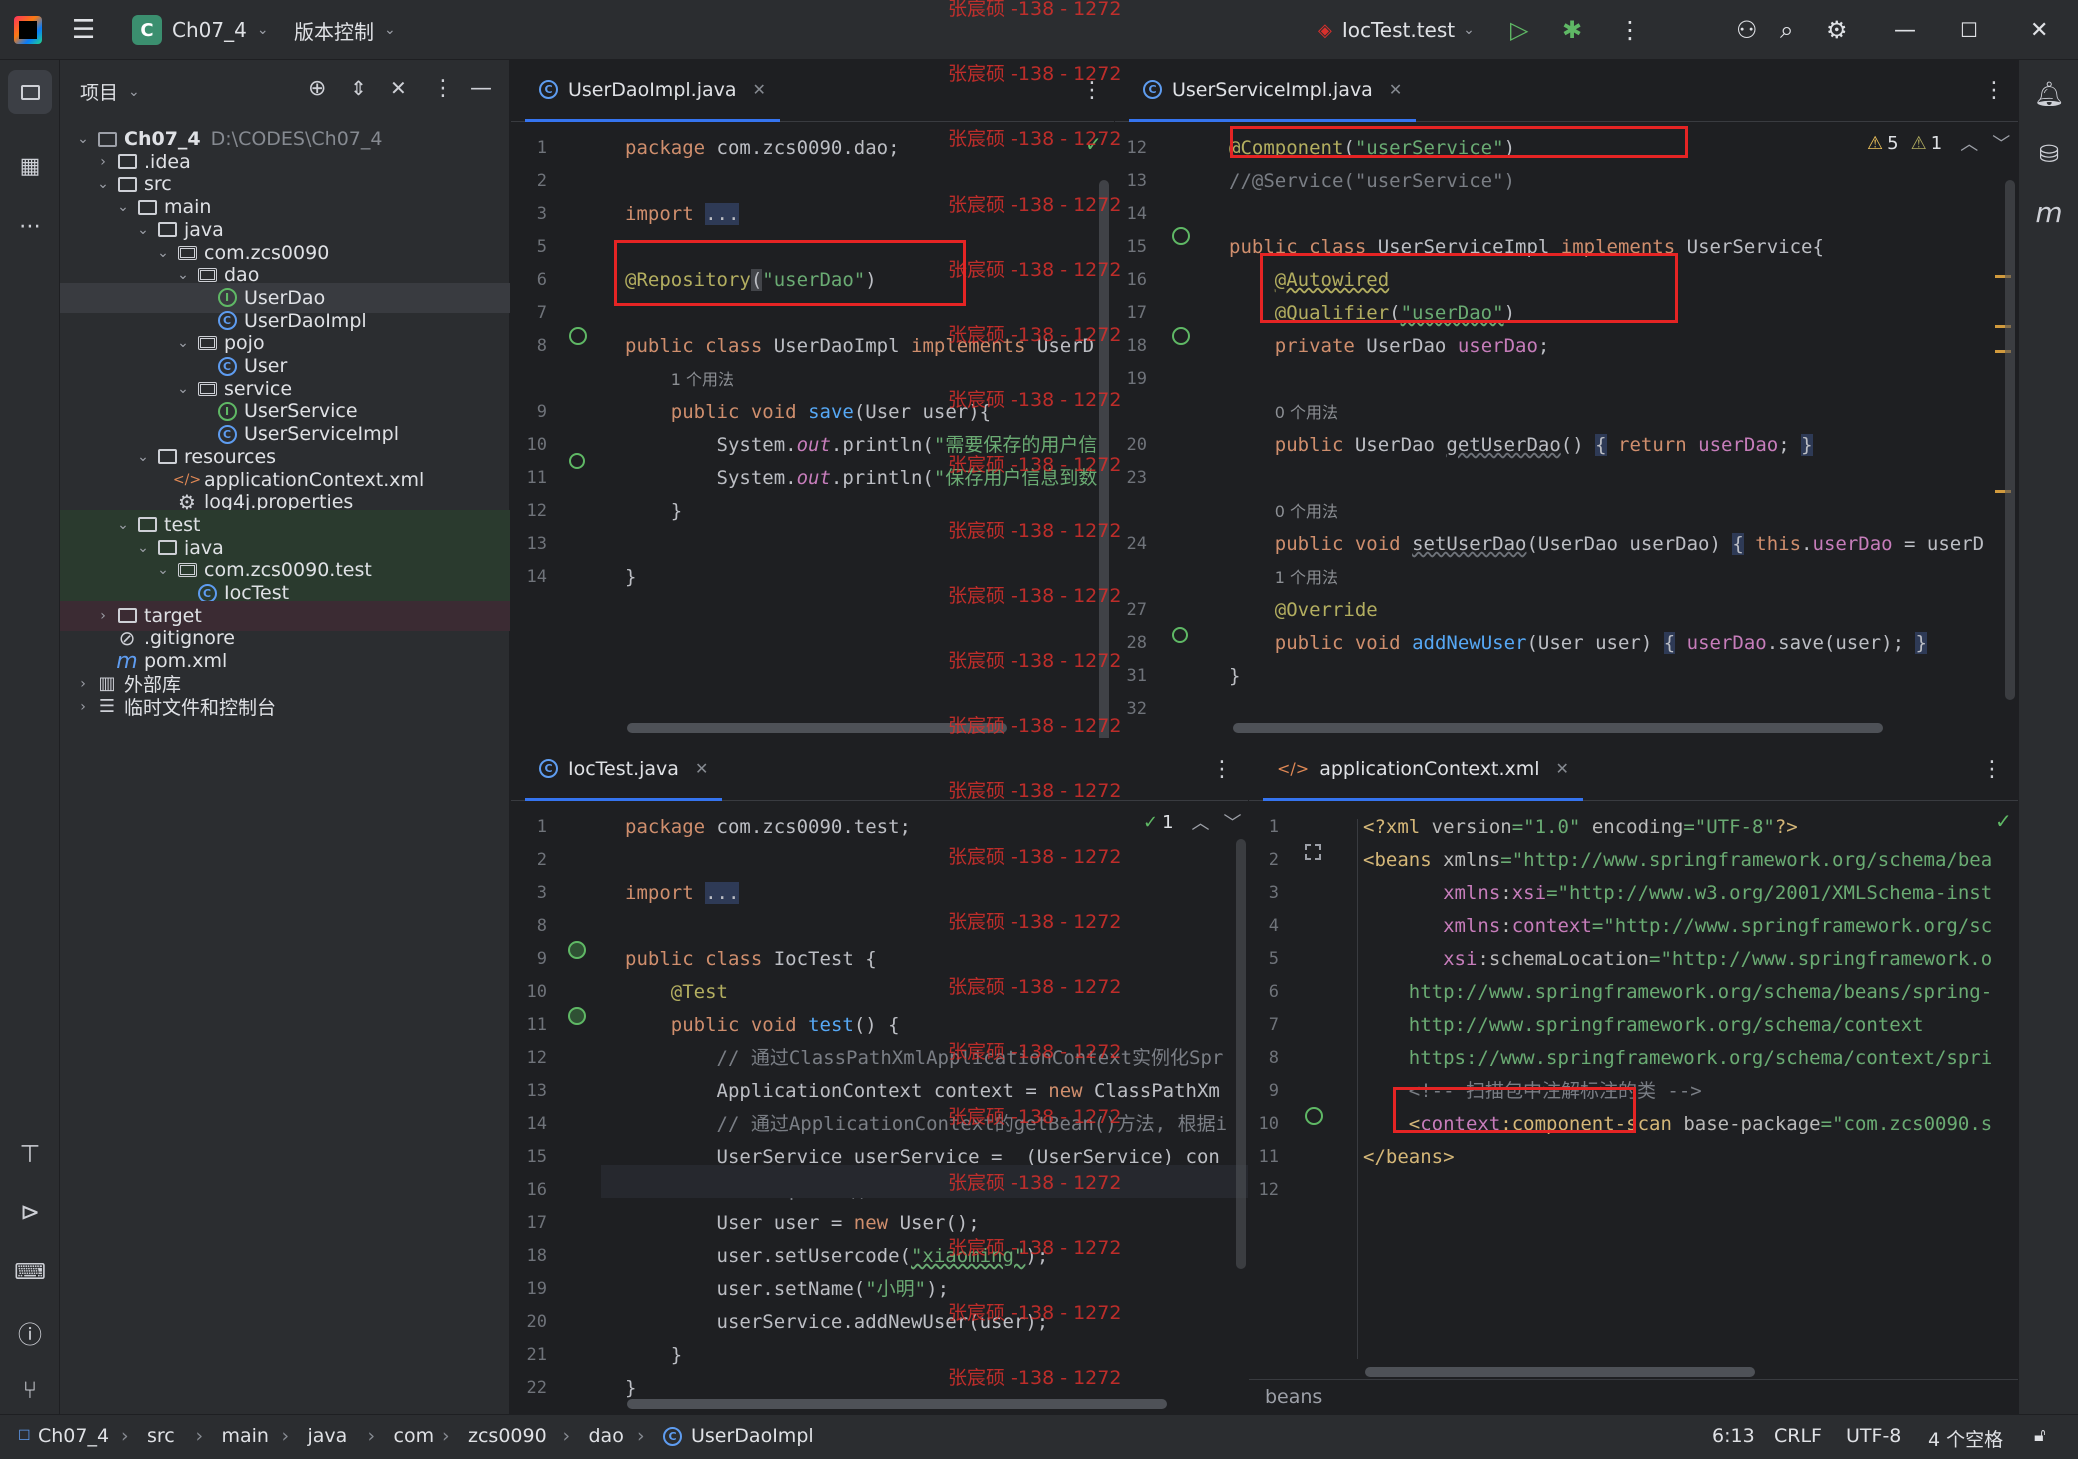 The image size is (2078, 1459). Describe the element at coordinates (30, 1390) in the screenshot. I see `git-branch-icon: ⑂` at that location.